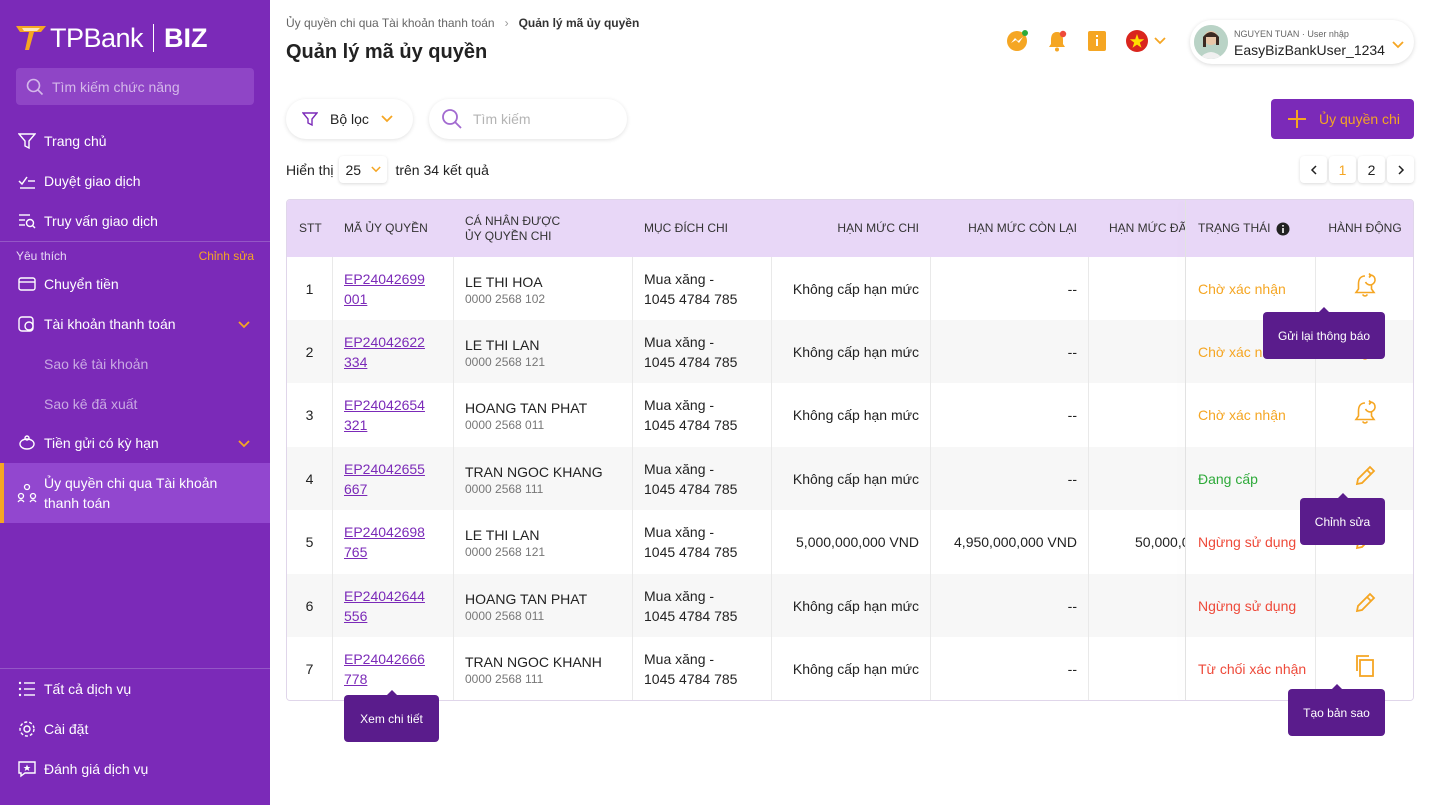 This screenshot has width=1430, height=805. What do you see at coordinates (88, 689) in the screenshot?
I see `sidebar-item-label: Tất cả dịch vụ` at bounding box center [88, 689].